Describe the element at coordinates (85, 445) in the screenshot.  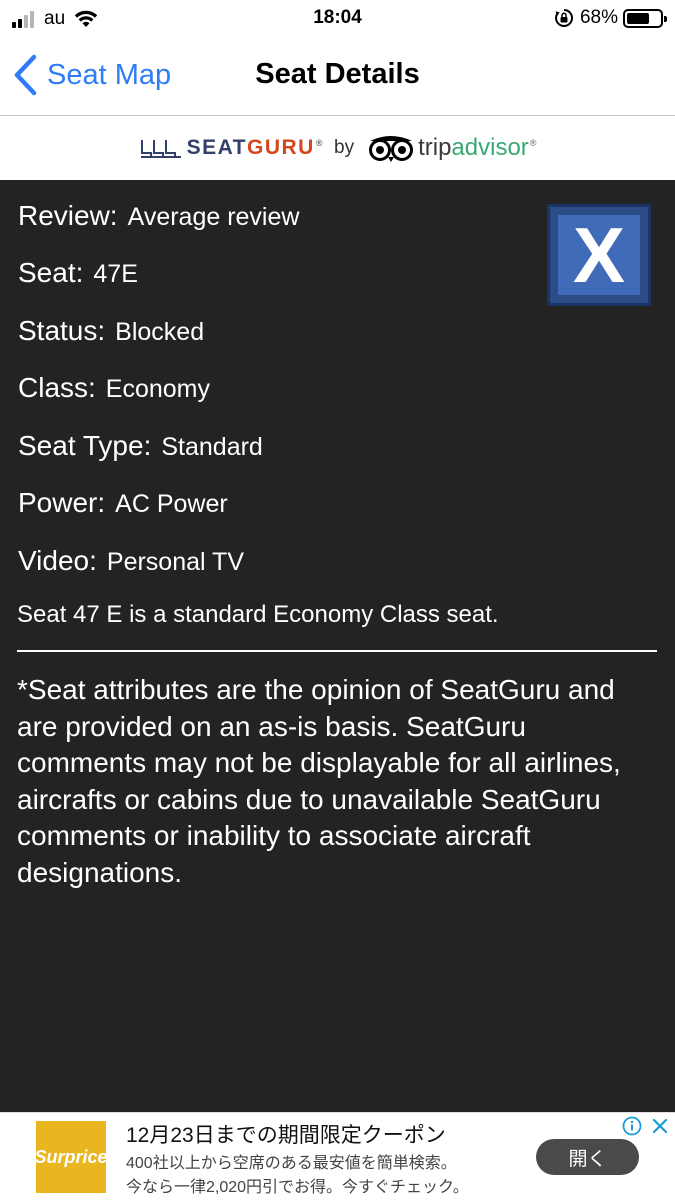
I see `seat-type-label: Seat Type:` at that location.